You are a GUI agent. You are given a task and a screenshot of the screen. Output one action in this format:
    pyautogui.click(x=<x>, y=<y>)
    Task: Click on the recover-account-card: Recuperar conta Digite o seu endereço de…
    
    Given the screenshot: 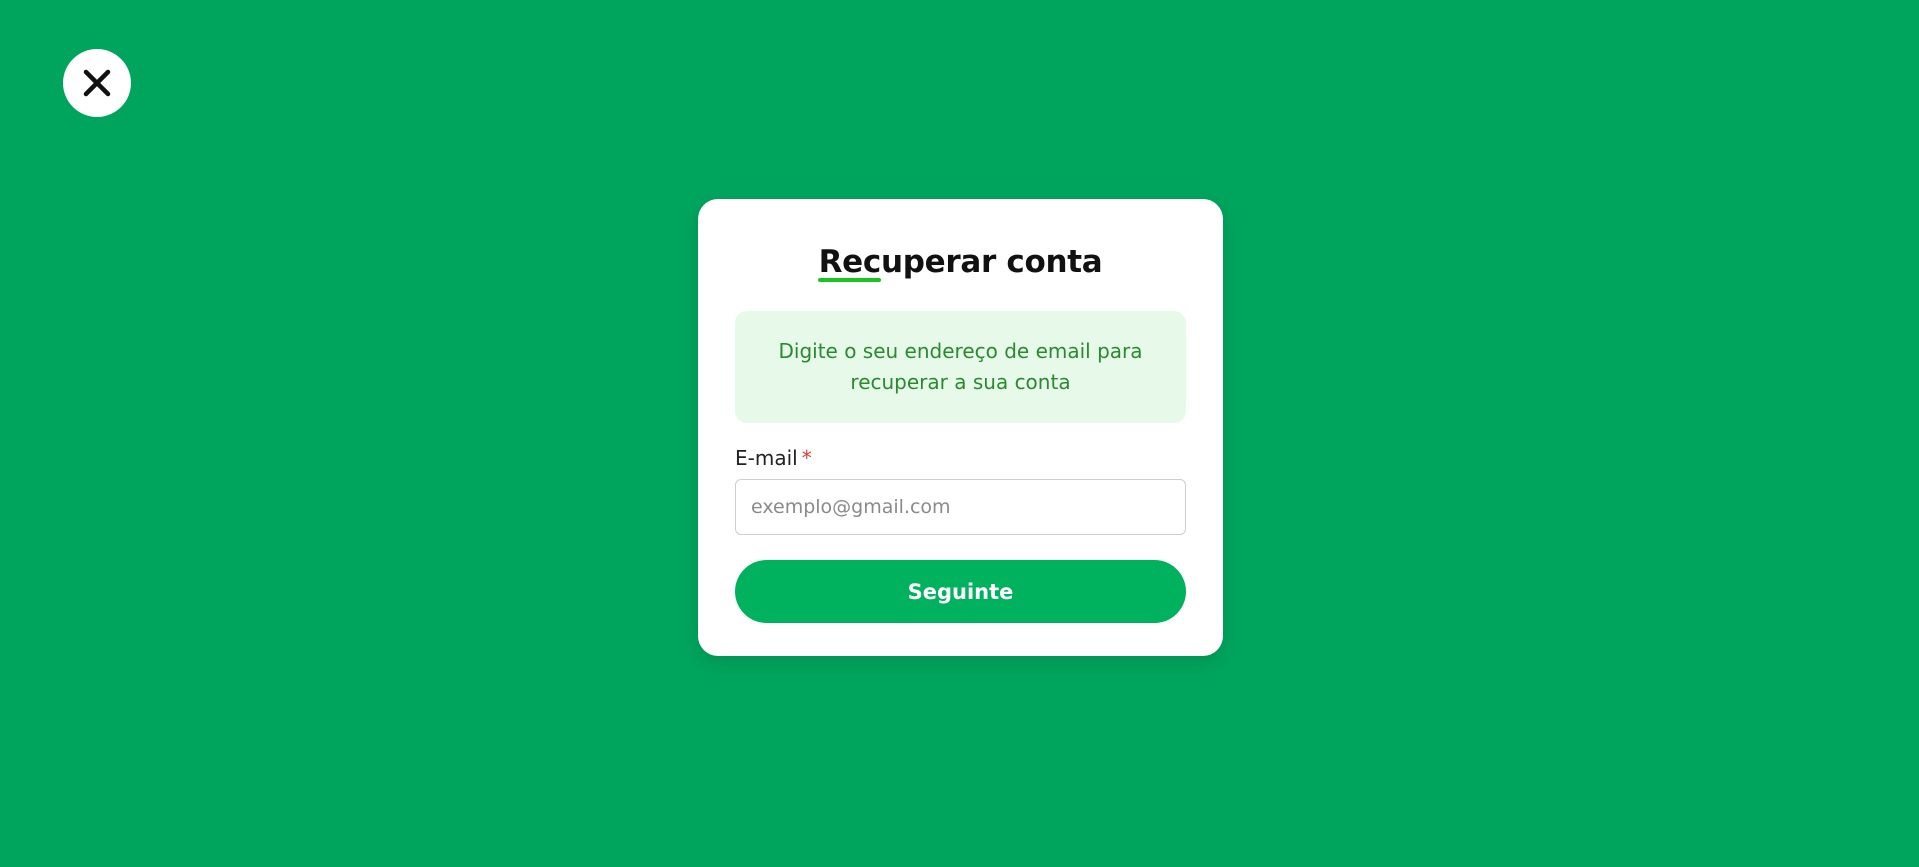 What is the action you would take?
    pyautogui.click(x=960, y=427)
    